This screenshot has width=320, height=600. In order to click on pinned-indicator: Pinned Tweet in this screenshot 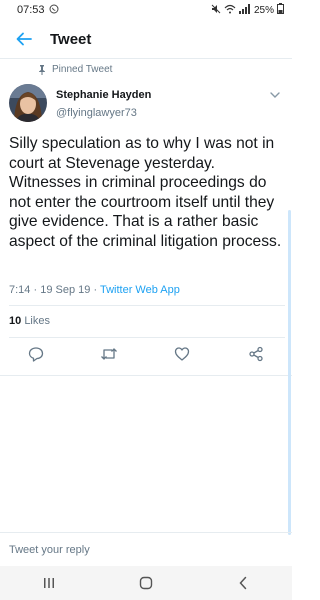, I will do `click(75, 69)`.